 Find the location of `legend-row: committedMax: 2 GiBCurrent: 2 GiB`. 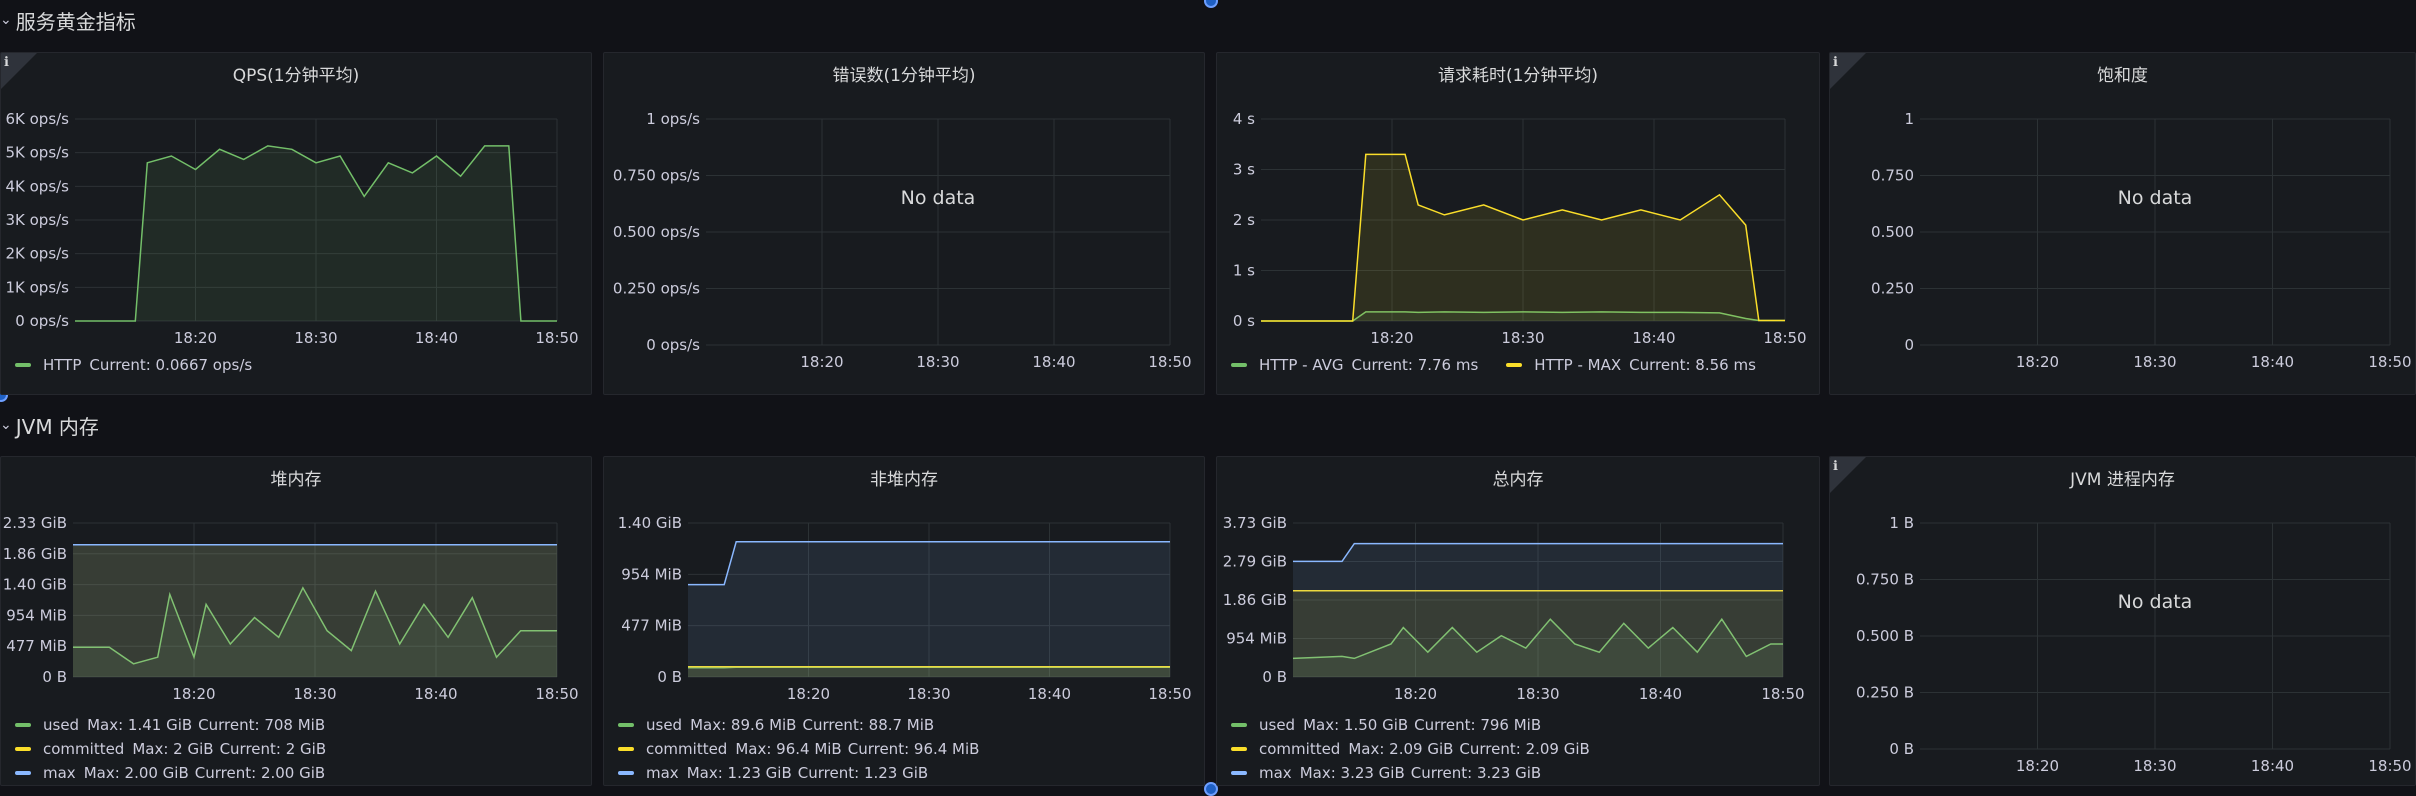

legend-row: committedMax: 2 GiBCurrent: 2 GiB is located at coordinates (184, 749).